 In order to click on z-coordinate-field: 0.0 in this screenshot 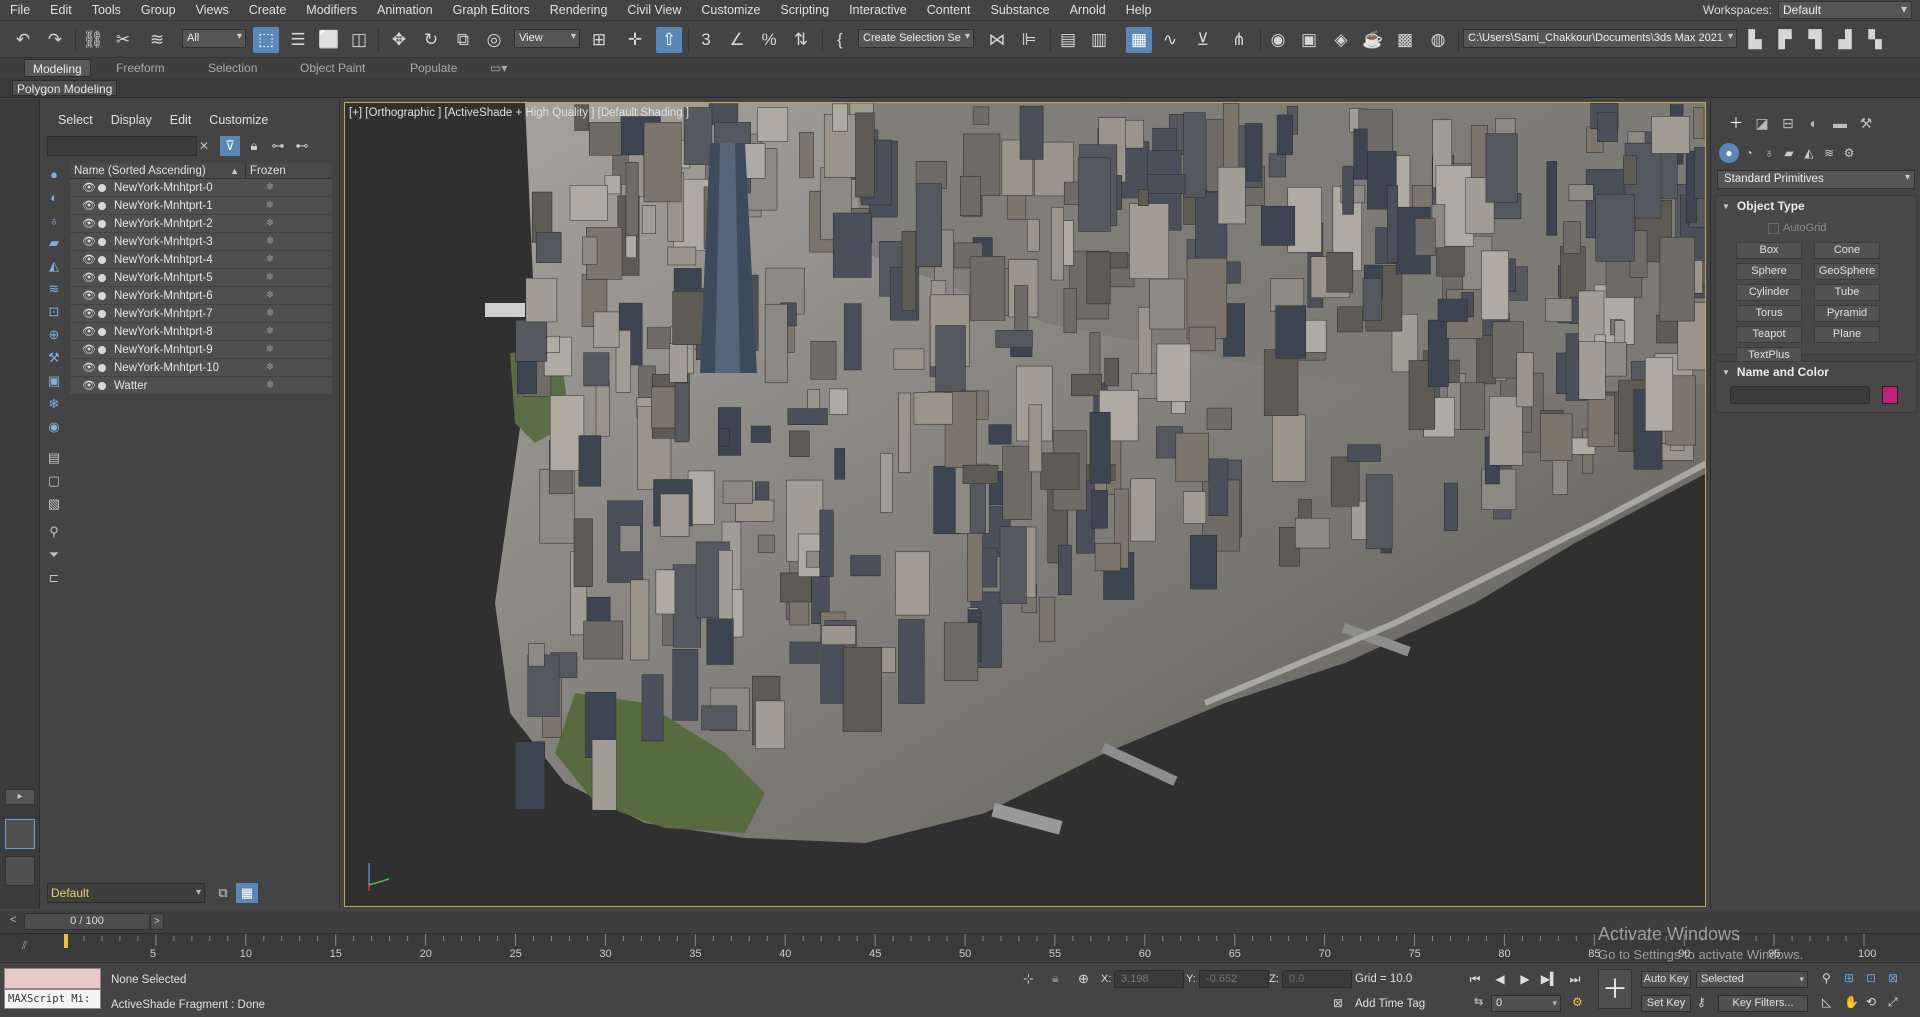, I will do `click(1317, 979)`.